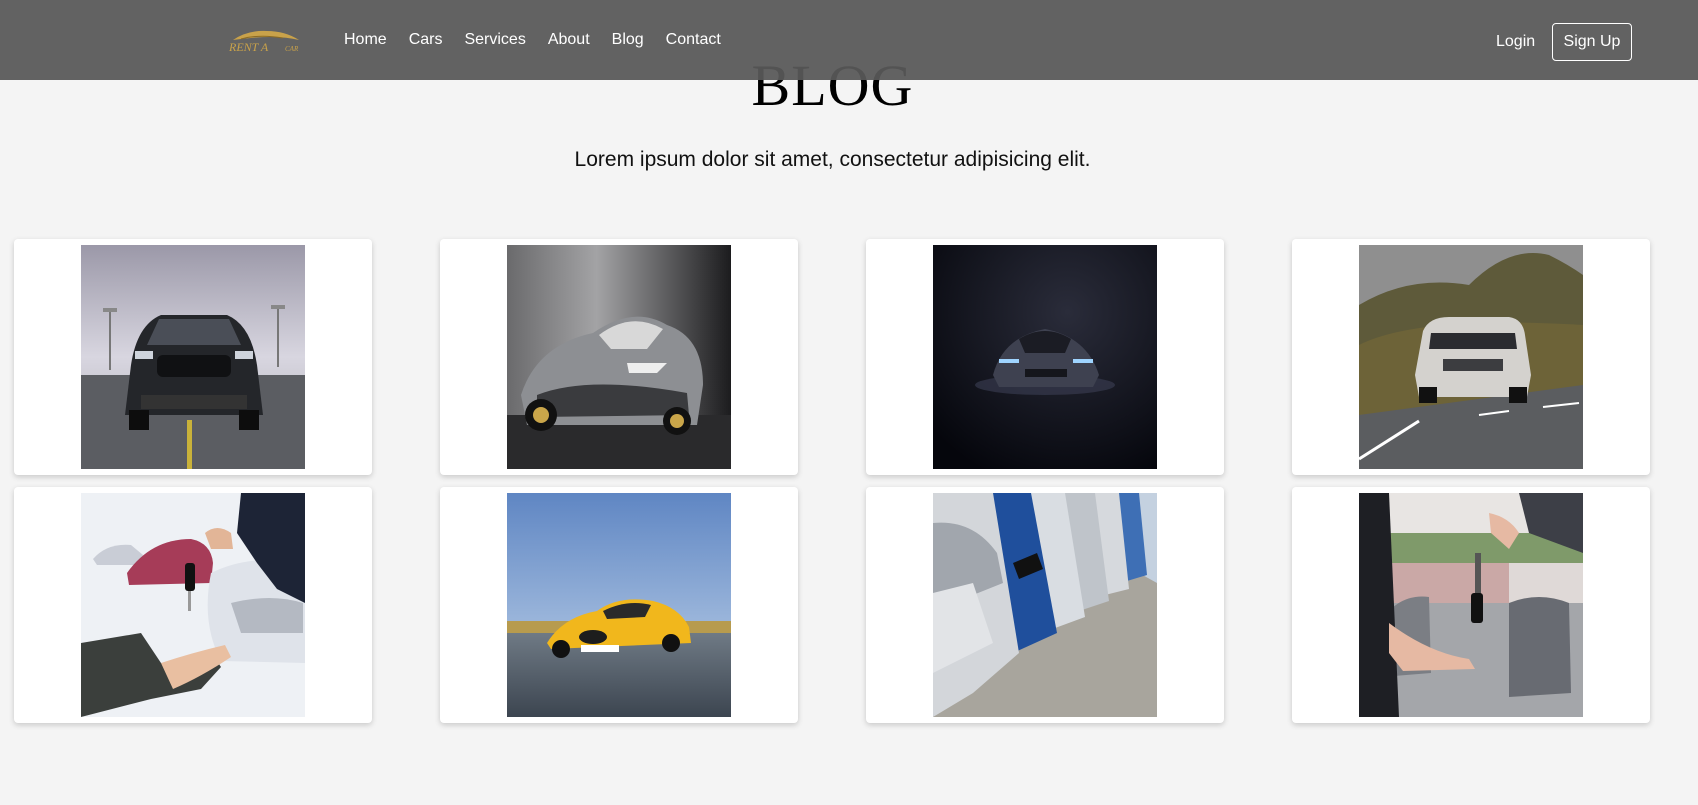 This screenshot has width=1698, height=805. Describe the element at coordinates (426, 40) in the screenshot. I see `nav-cars: Cars` at that location.